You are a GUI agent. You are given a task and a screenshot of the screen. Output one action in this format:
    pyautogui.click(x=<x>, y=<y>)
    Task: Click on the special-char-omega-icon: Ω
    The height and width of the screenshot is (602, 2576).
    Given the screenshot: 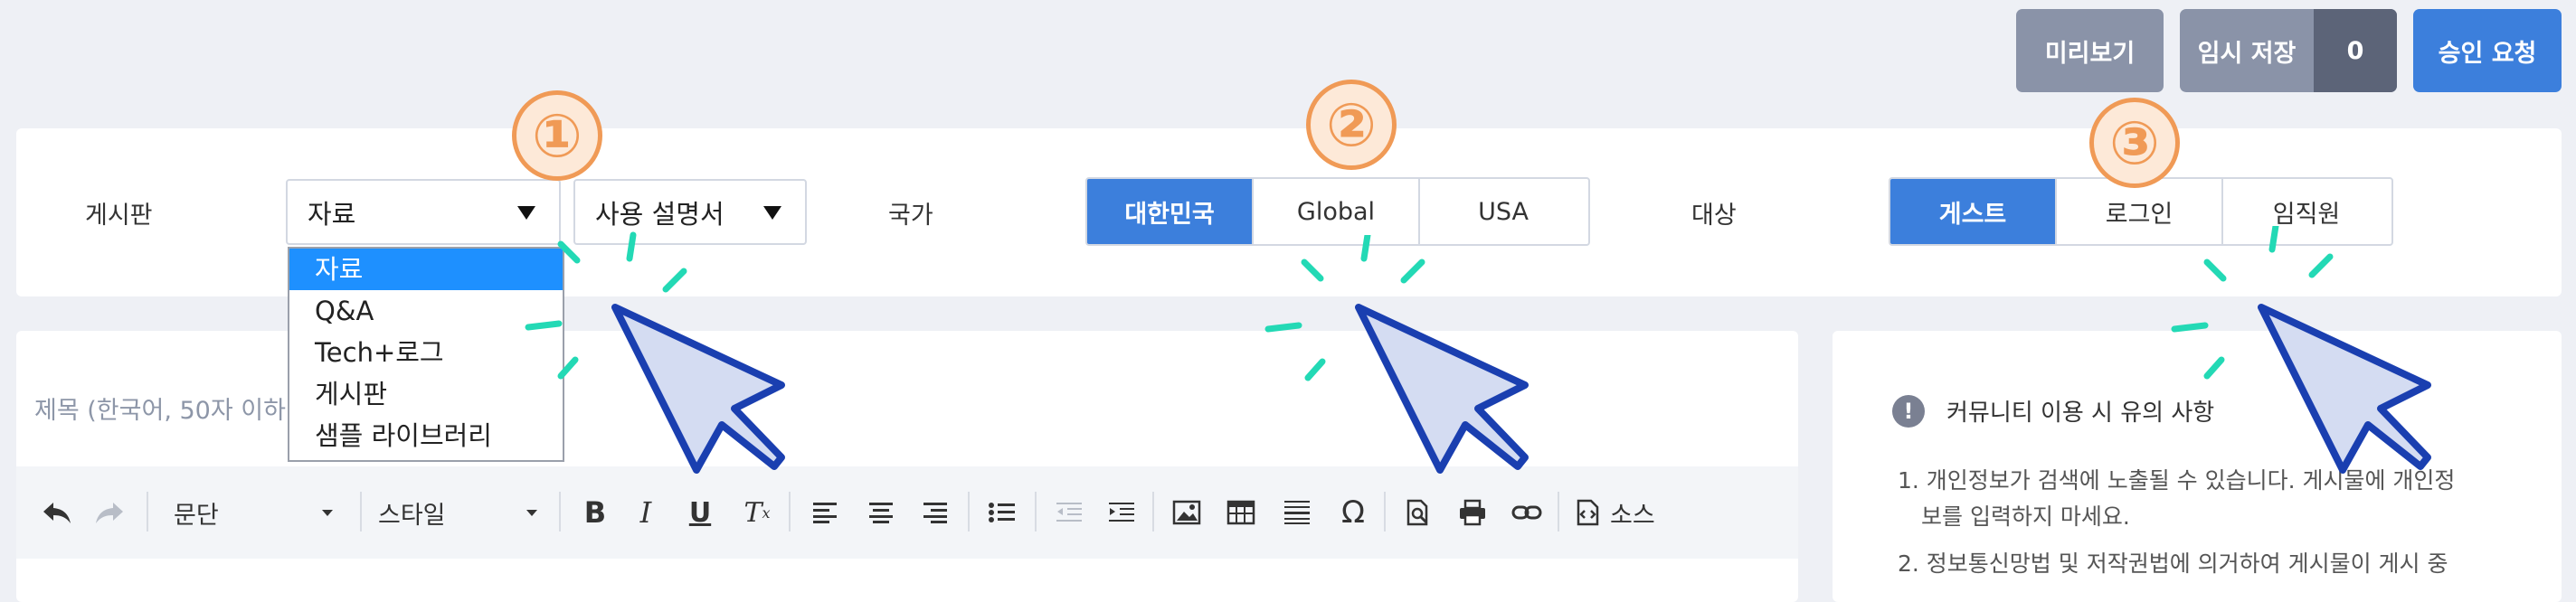 What is the action you would take?
    pyautogui.click(x=1353, y=512)
    